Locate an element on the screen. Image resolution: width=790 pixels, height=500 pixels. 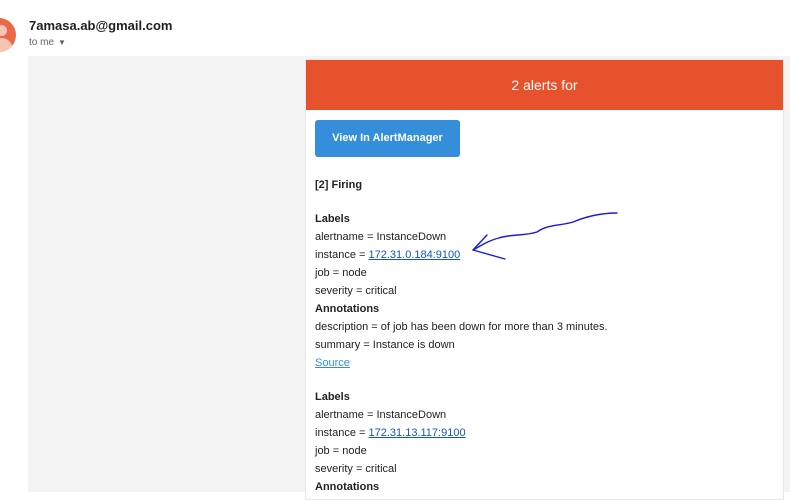
summary-annotation: summary = Instance is down is located at coordinates (385, 345).